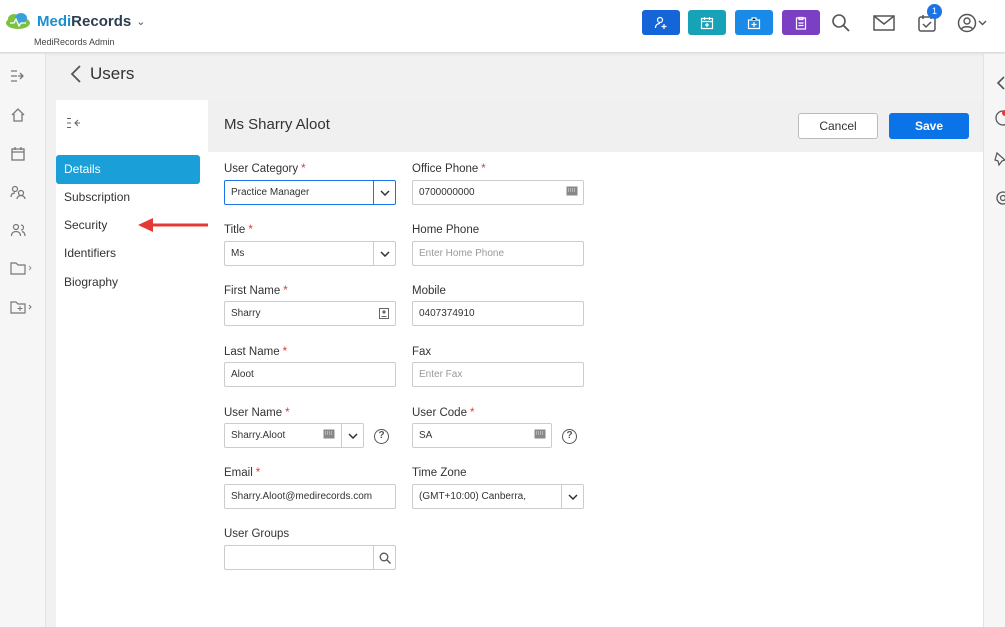 This screenshot has width=1005, height=627. What do you see at coordinates (18, 154) in the screenshot?
I see `calendar-icon` at bounding box center [18, 154].